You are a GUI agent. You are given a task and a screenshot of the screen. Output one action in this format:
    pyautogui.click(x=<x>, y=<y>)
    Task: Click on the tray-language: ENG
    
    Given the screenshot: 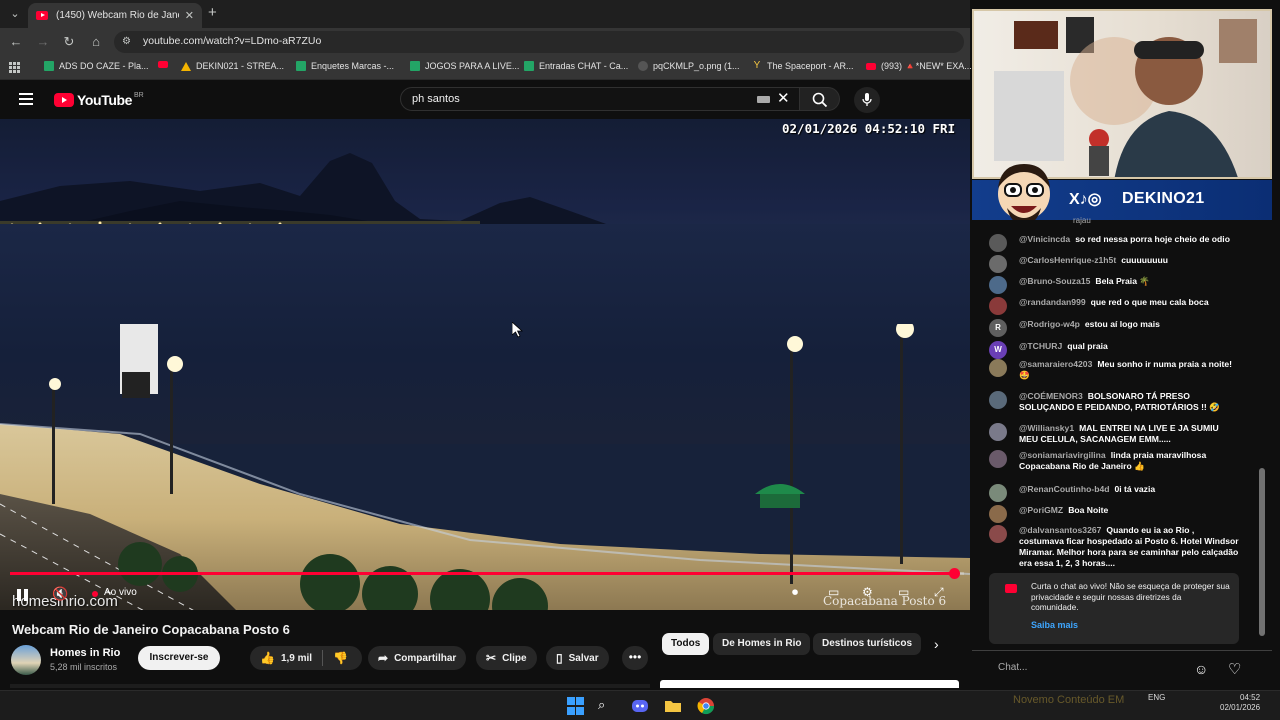 What is the action you would take?
    pyautogui.click(x=1156, y=697)
    